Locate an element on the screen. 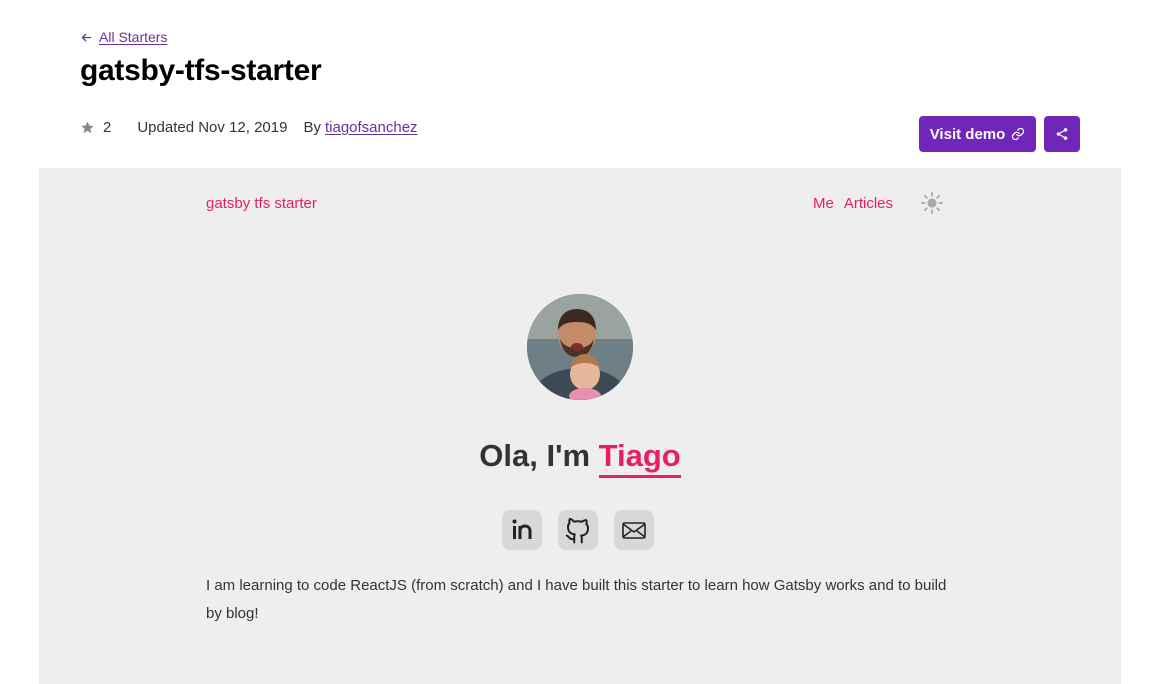 The height and width of the screenshot is (684, 1168). mail-icon is located at coordinates (634, 530).